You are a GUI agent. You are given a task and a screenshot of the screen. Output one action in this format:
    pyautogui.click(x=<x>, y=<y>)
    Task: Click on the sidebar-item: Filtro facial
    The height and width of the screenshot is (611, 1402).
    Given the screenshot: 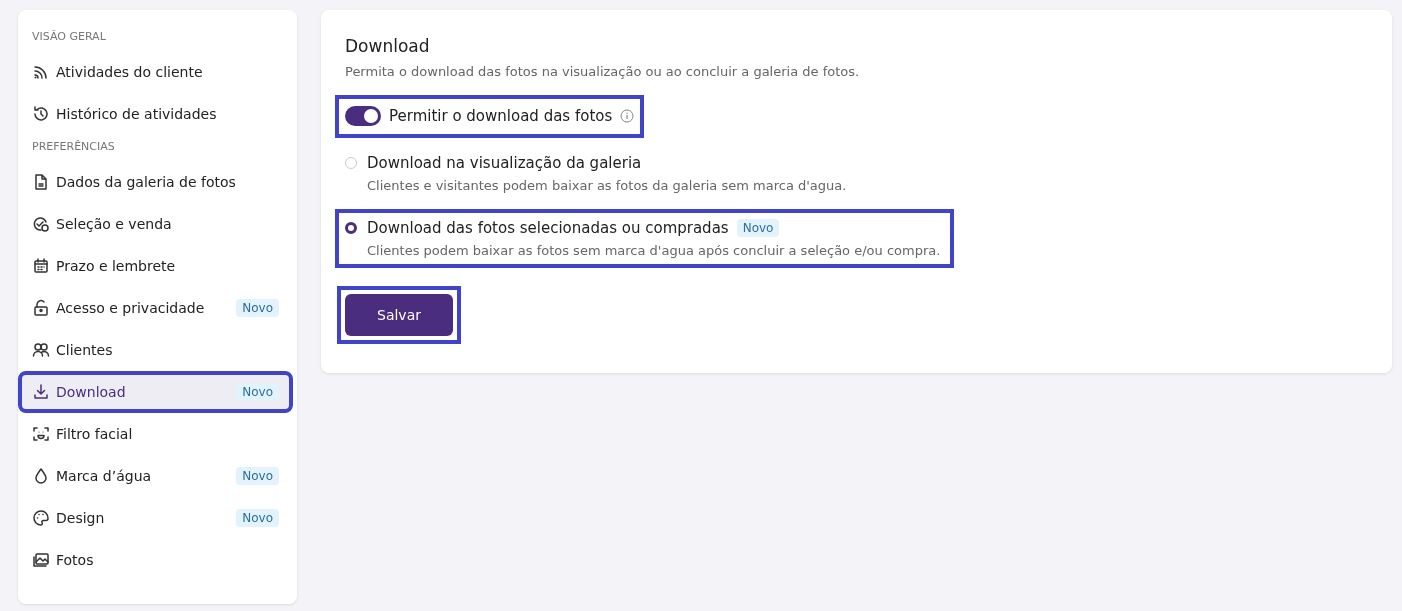 What is the action you would take?
    pyautogui.click(x=155, y=434)
    